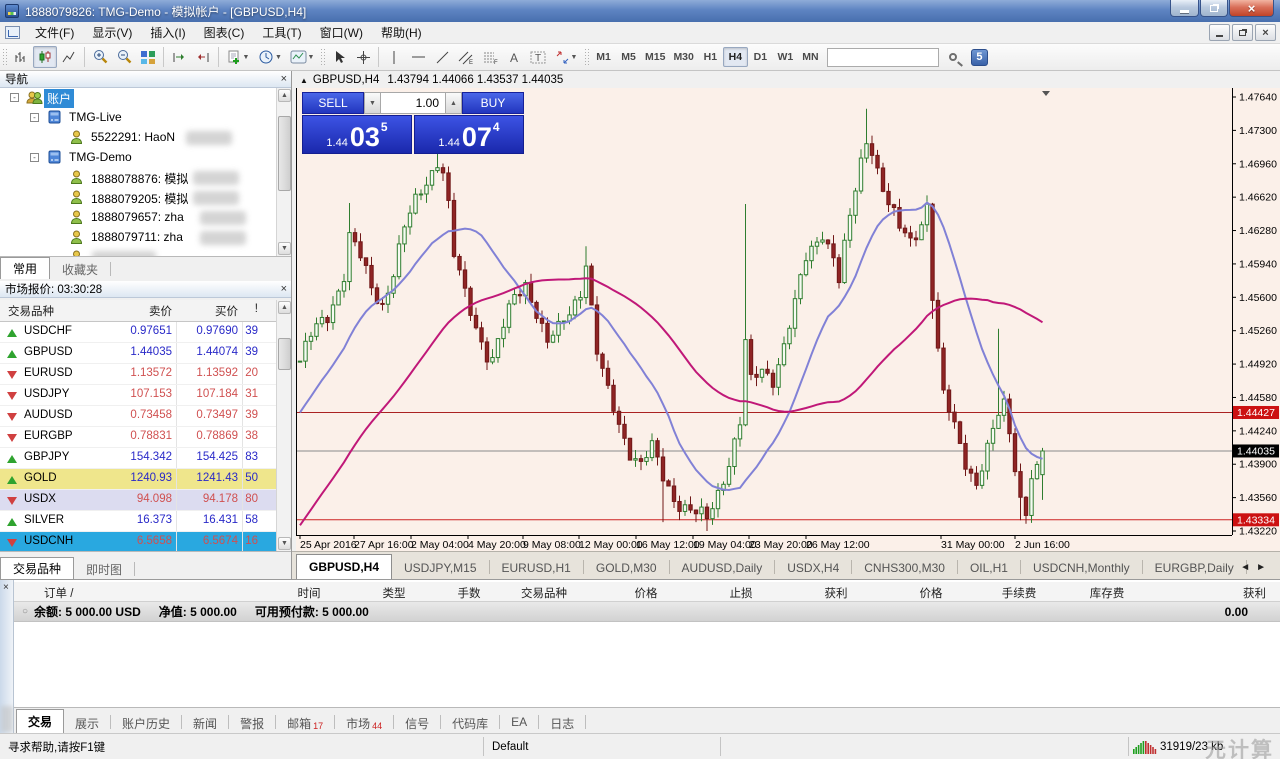  Describe the element at coordinates (493, 103) in the screenshot. I see `buy-button: BUY` at that location.